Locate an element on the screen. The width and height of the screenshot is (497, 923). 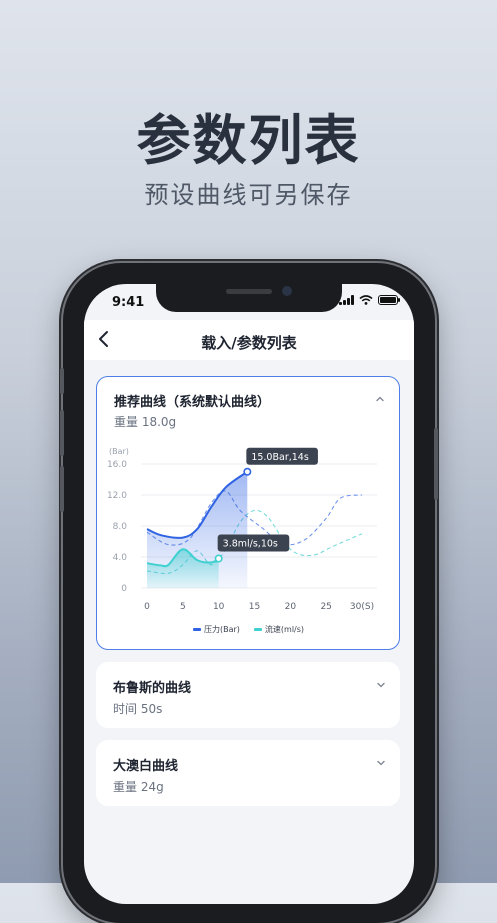
wifi-icon is located at coordinates (366, 300).